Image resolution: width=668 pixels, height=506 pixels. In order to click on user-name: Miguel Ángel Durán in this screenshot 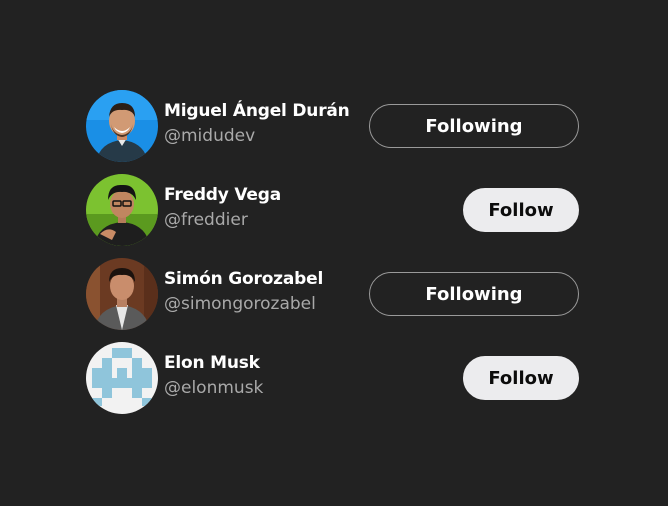, I will do `click(257, 111)`.